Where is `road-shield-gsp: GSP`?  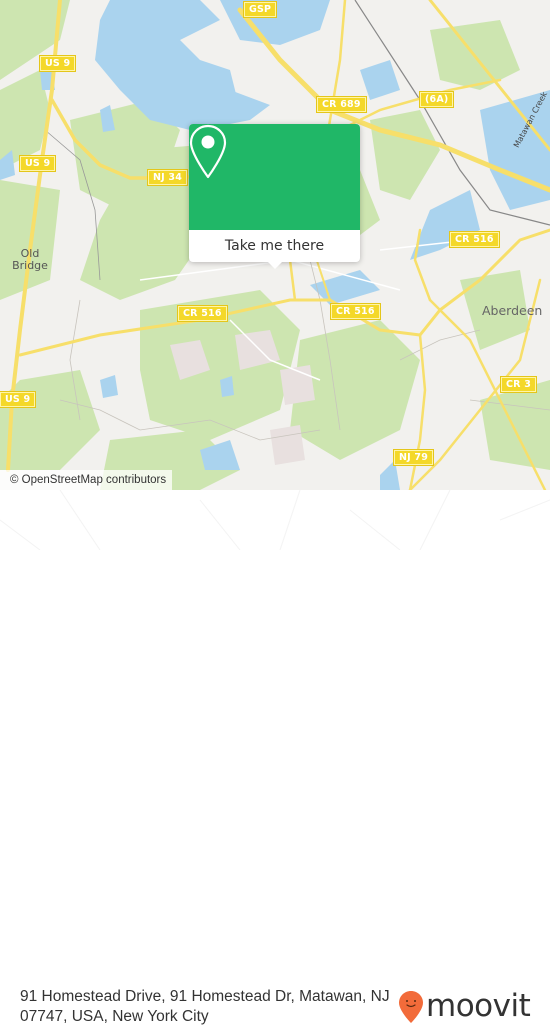 road-shield-gsp: GSP is located at coordinates (260, 9).